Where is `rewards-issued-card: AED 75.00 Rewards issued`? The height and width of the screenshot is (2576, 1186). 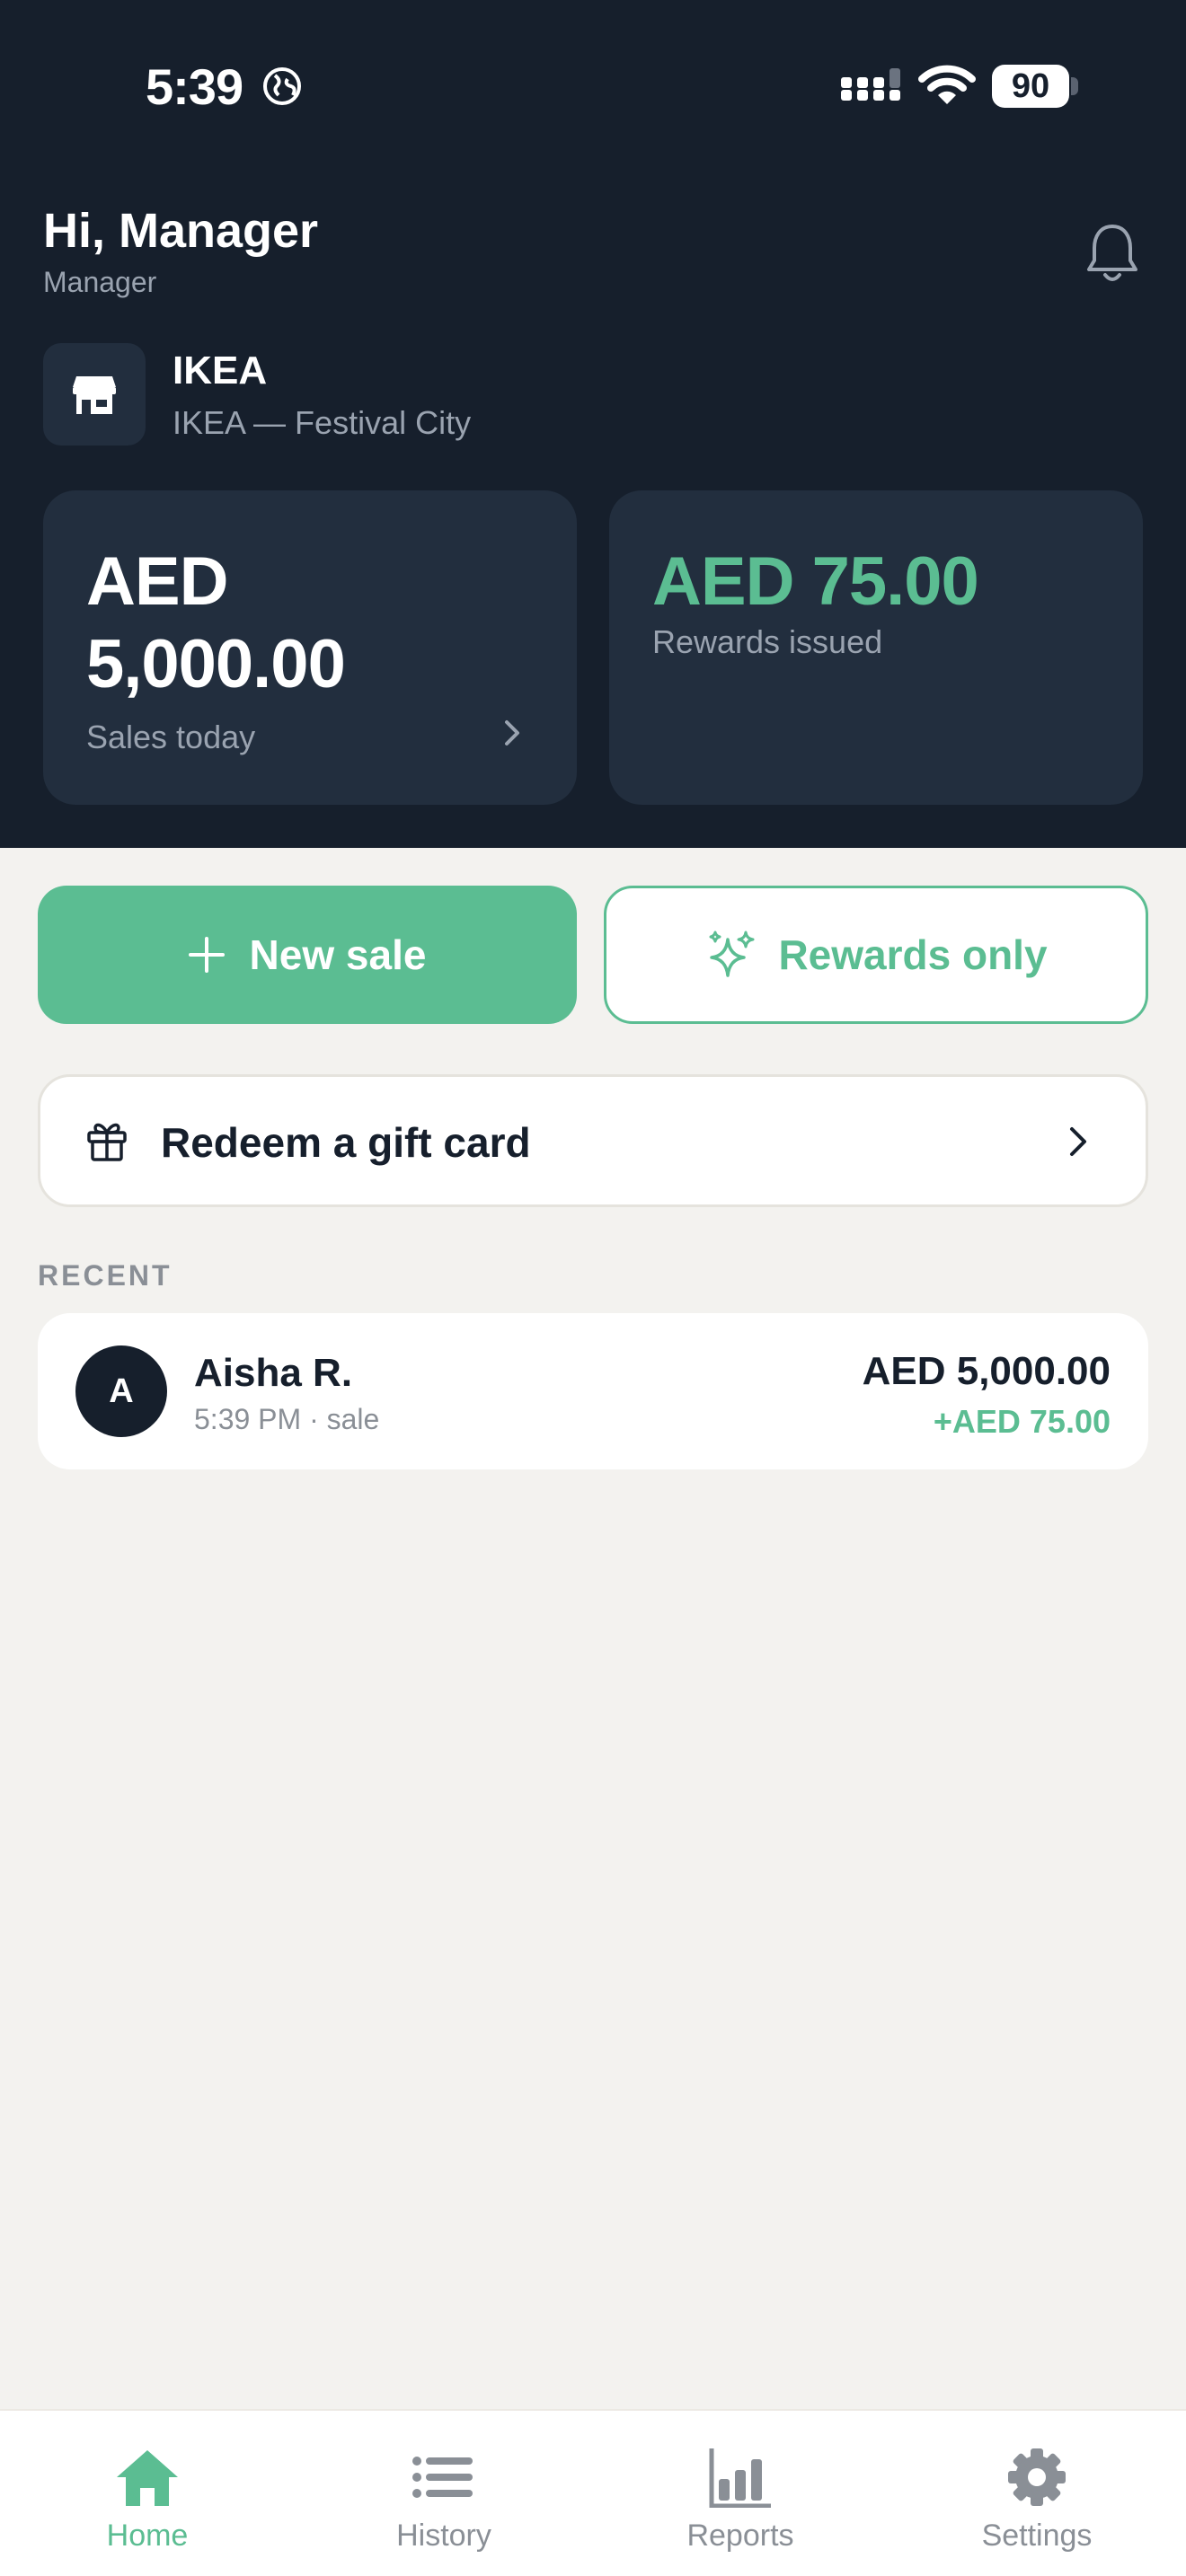
rewards-issued-card: AED 75.00 Rewards issued is located at coordinates (876, 647).